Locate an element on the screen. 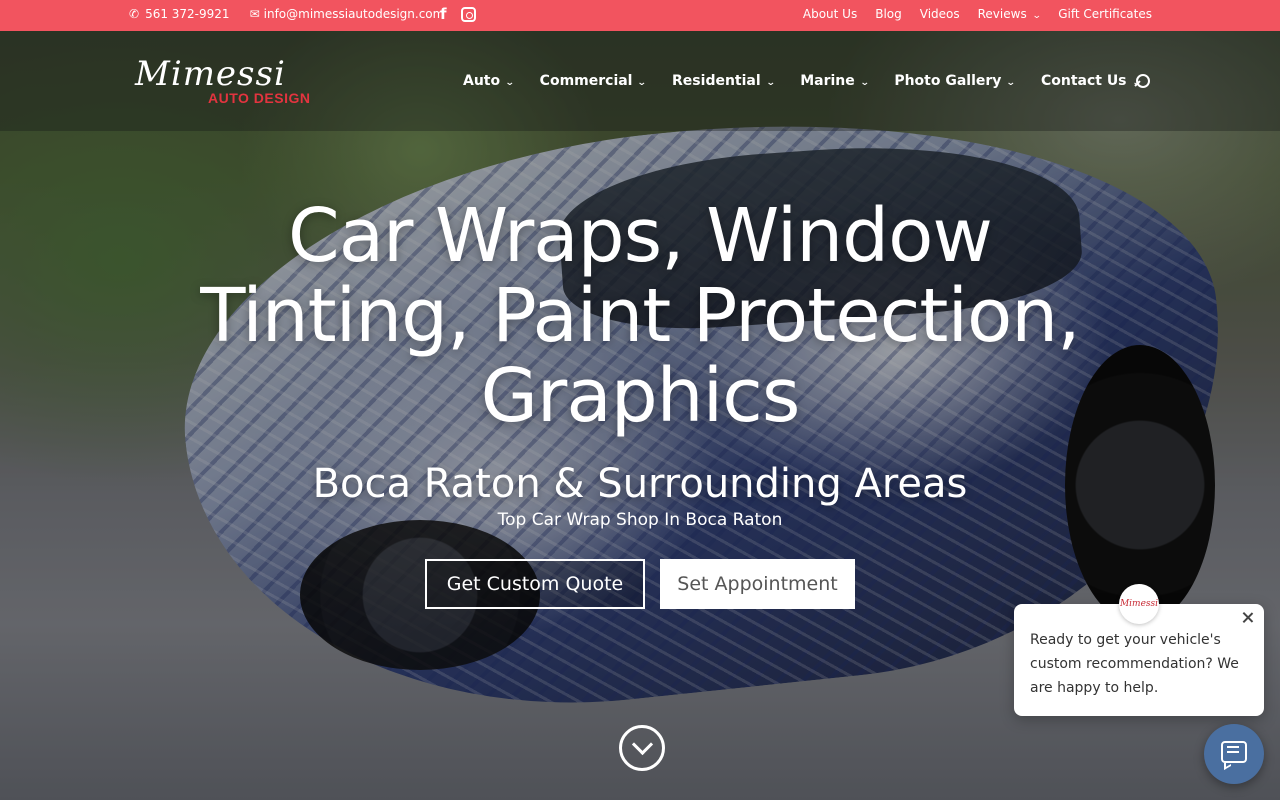  headline-line-2: Tinting, Paint Protection, is located at coordinates (640, 316).